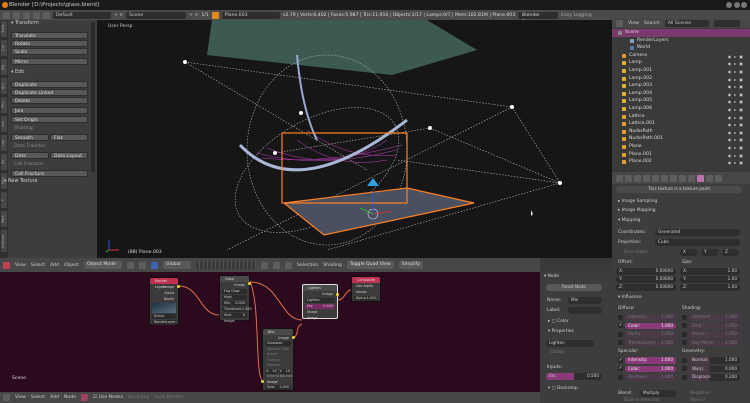 Image resolution: width=750 pixels, height=403 pixels. Describe the element at coordinates (108, 397) in the screenshot. I see `use-nodes-checkbox: ☑ Use Nodes` at that location.